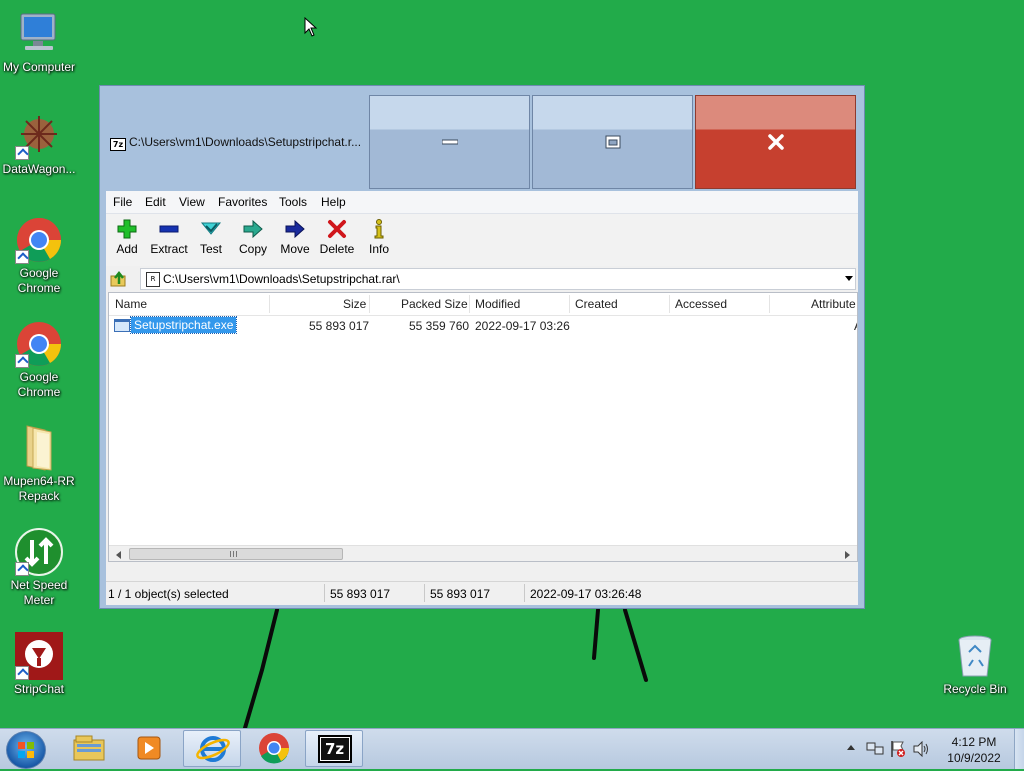 The image size is (1024, 771). I want to click on media-player-icon, so click(149, 748).